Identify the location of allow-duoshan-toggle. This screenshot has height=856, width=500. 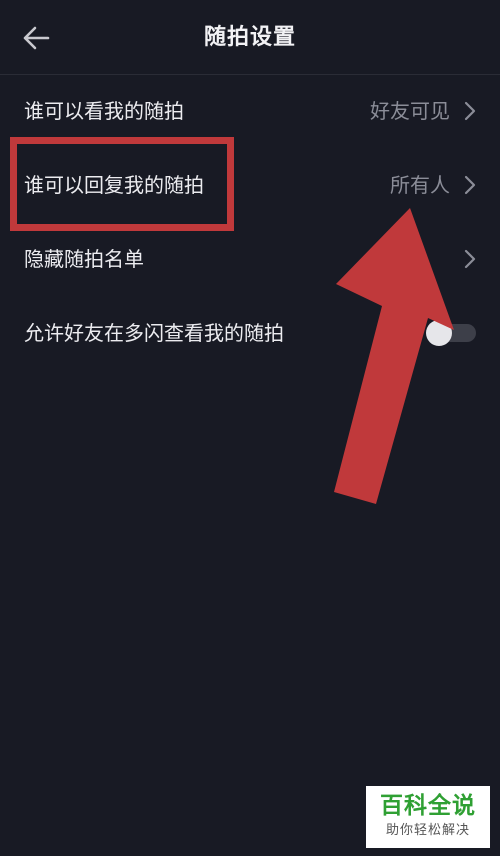
(452, 333).